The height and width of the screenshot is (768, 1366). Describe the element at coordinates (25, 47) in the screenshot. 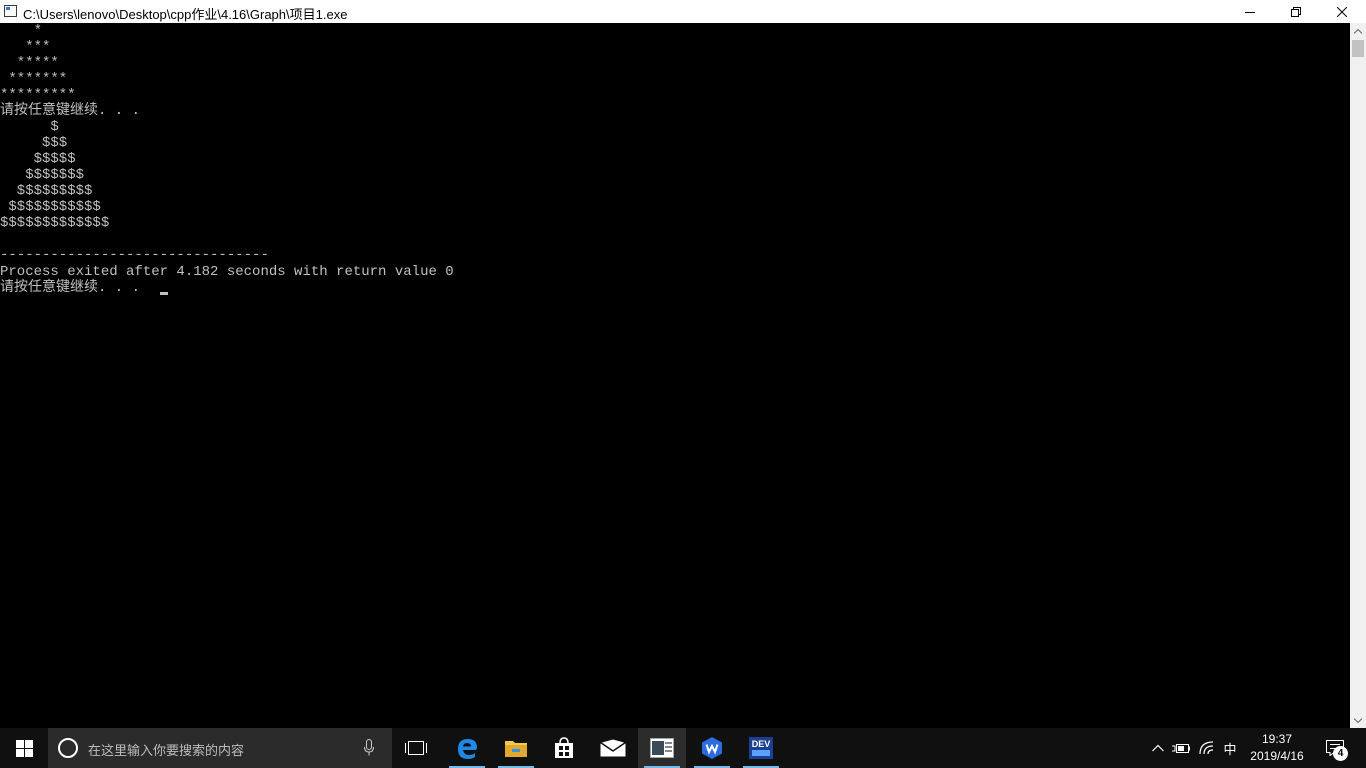

I see `console-line: ***` at that location.